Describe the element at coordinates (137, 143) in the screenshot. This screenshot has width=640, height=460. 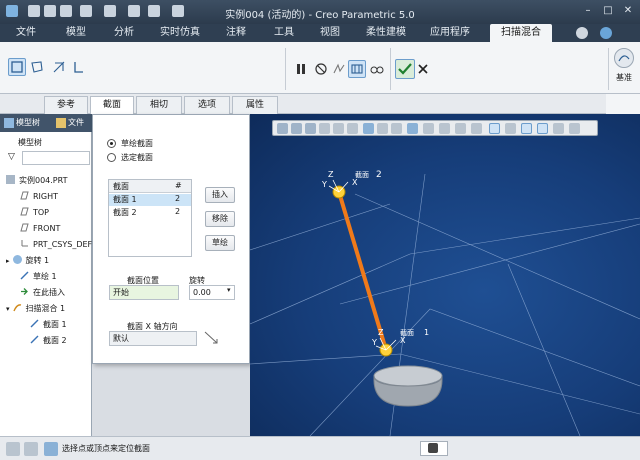
I see `sketched-sections-label: 草绘截面` at that location.